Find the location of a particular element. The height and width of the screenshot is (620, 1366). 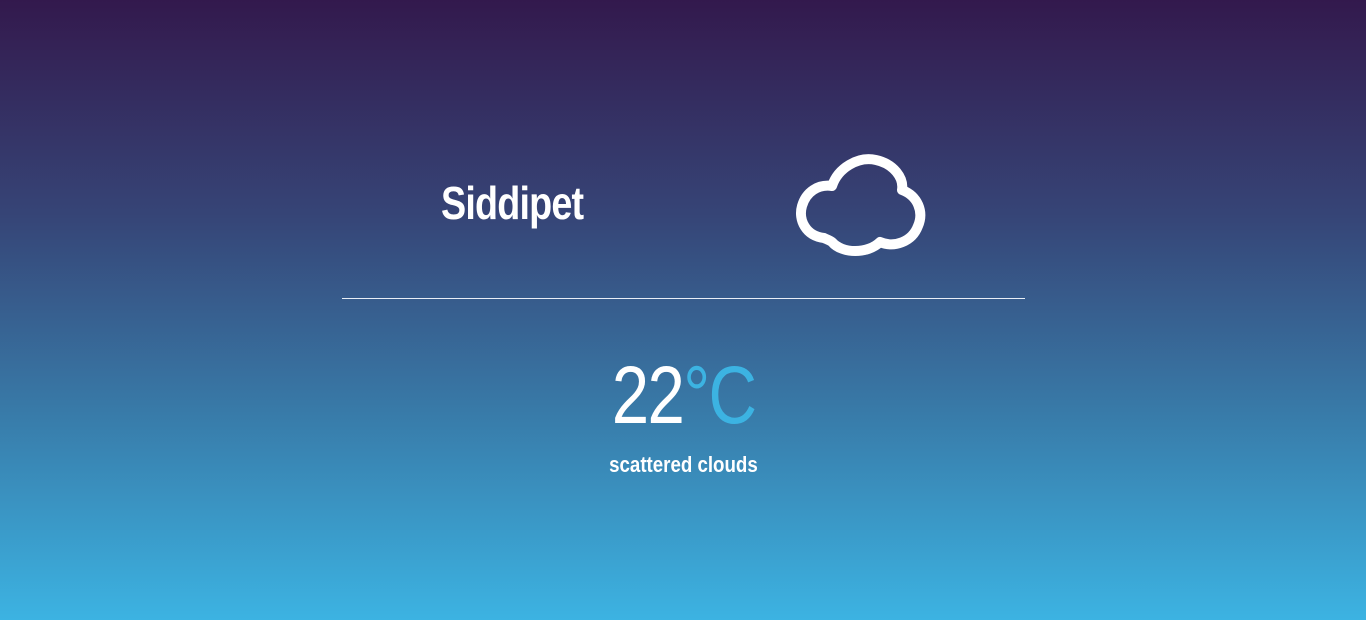

weather-description: scattered clouds is located at coordinates (683, 465).